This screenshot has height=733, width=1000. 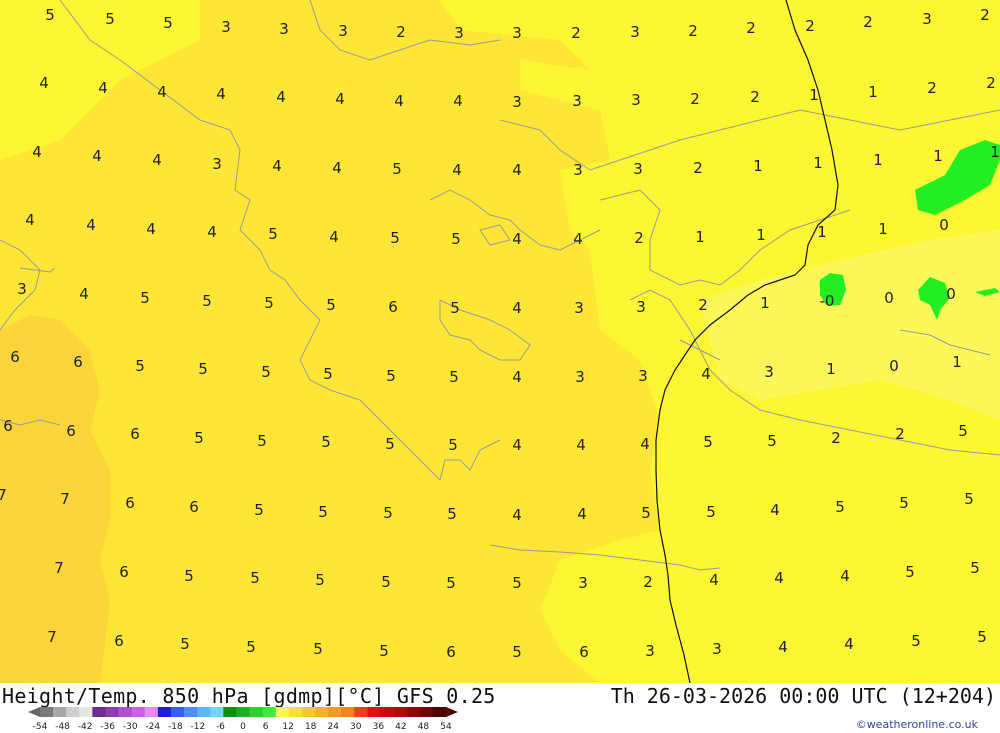 I want to click on forecast-datetime: Th 26-03-2026 00:00 UTC (12+204), so click(x=803, y=696).